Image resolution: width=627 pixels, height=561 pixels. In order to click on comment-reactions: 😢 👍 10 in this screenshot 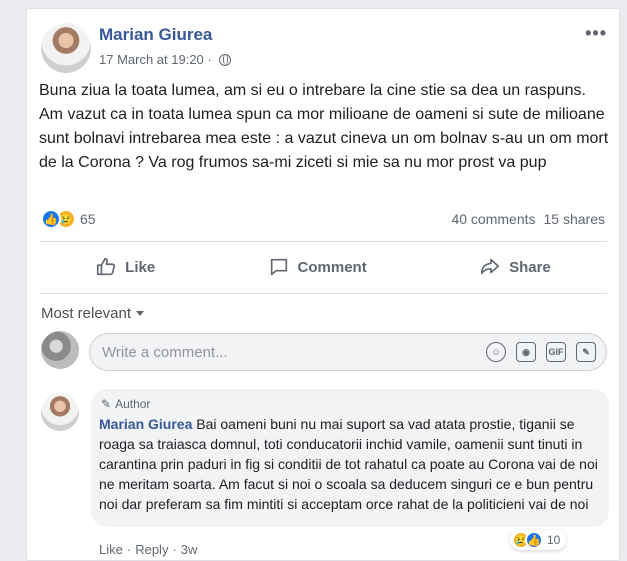, I will do `click(538, 540)`.